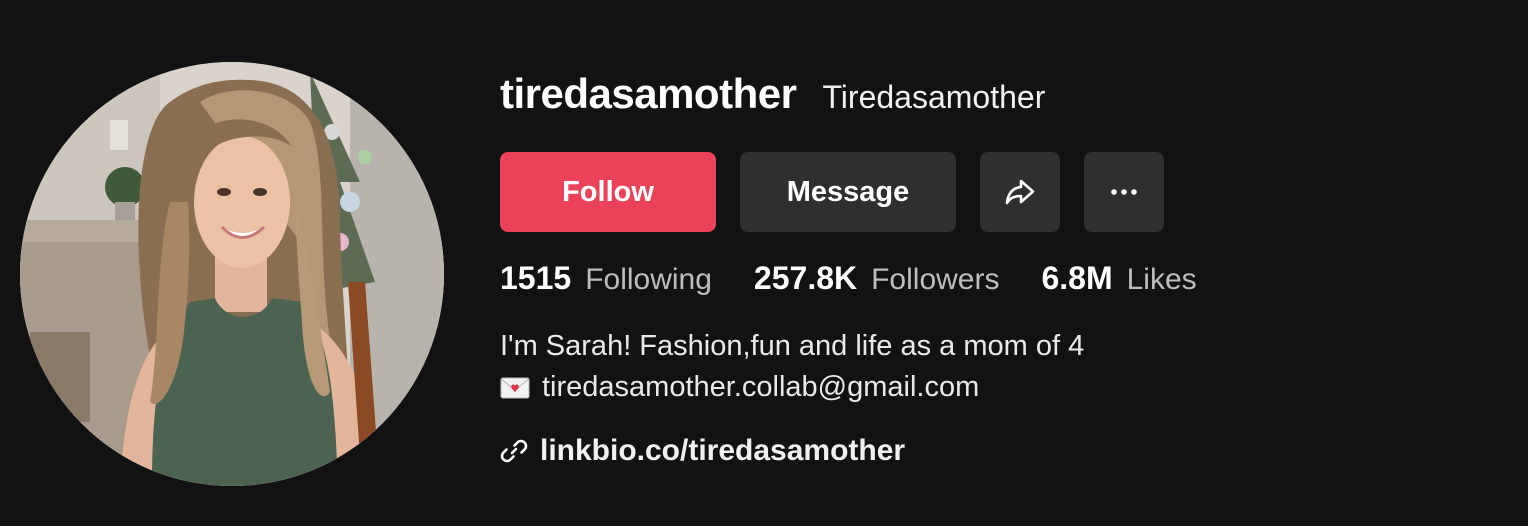 This screenshot has height=526, width=1528. I want to click on share-arrow-icon, so click(1020, 192).